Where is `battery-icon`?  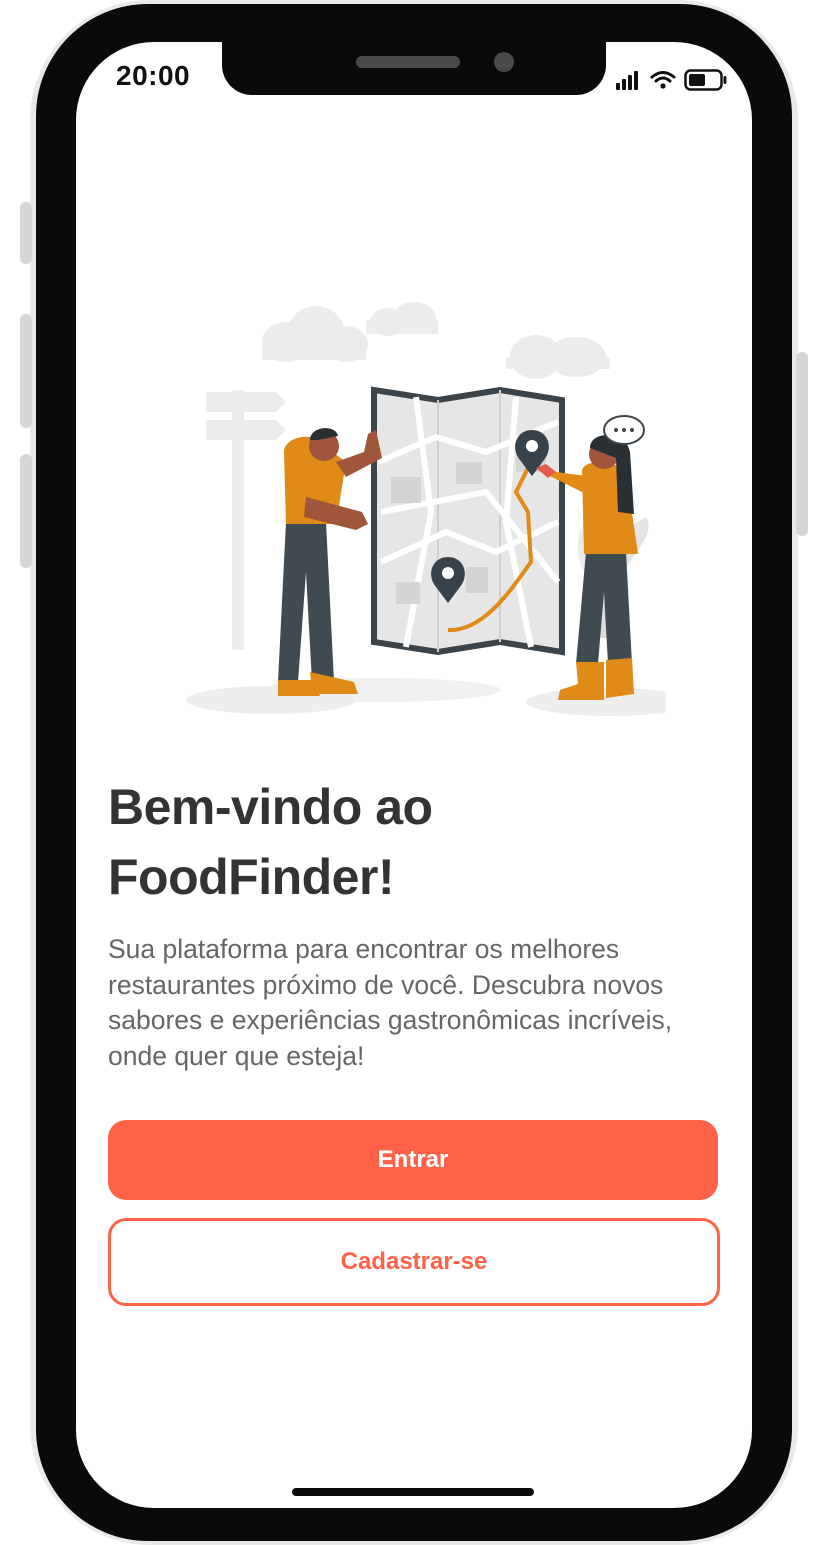
battery-icon is located at coordinates (705, 80).